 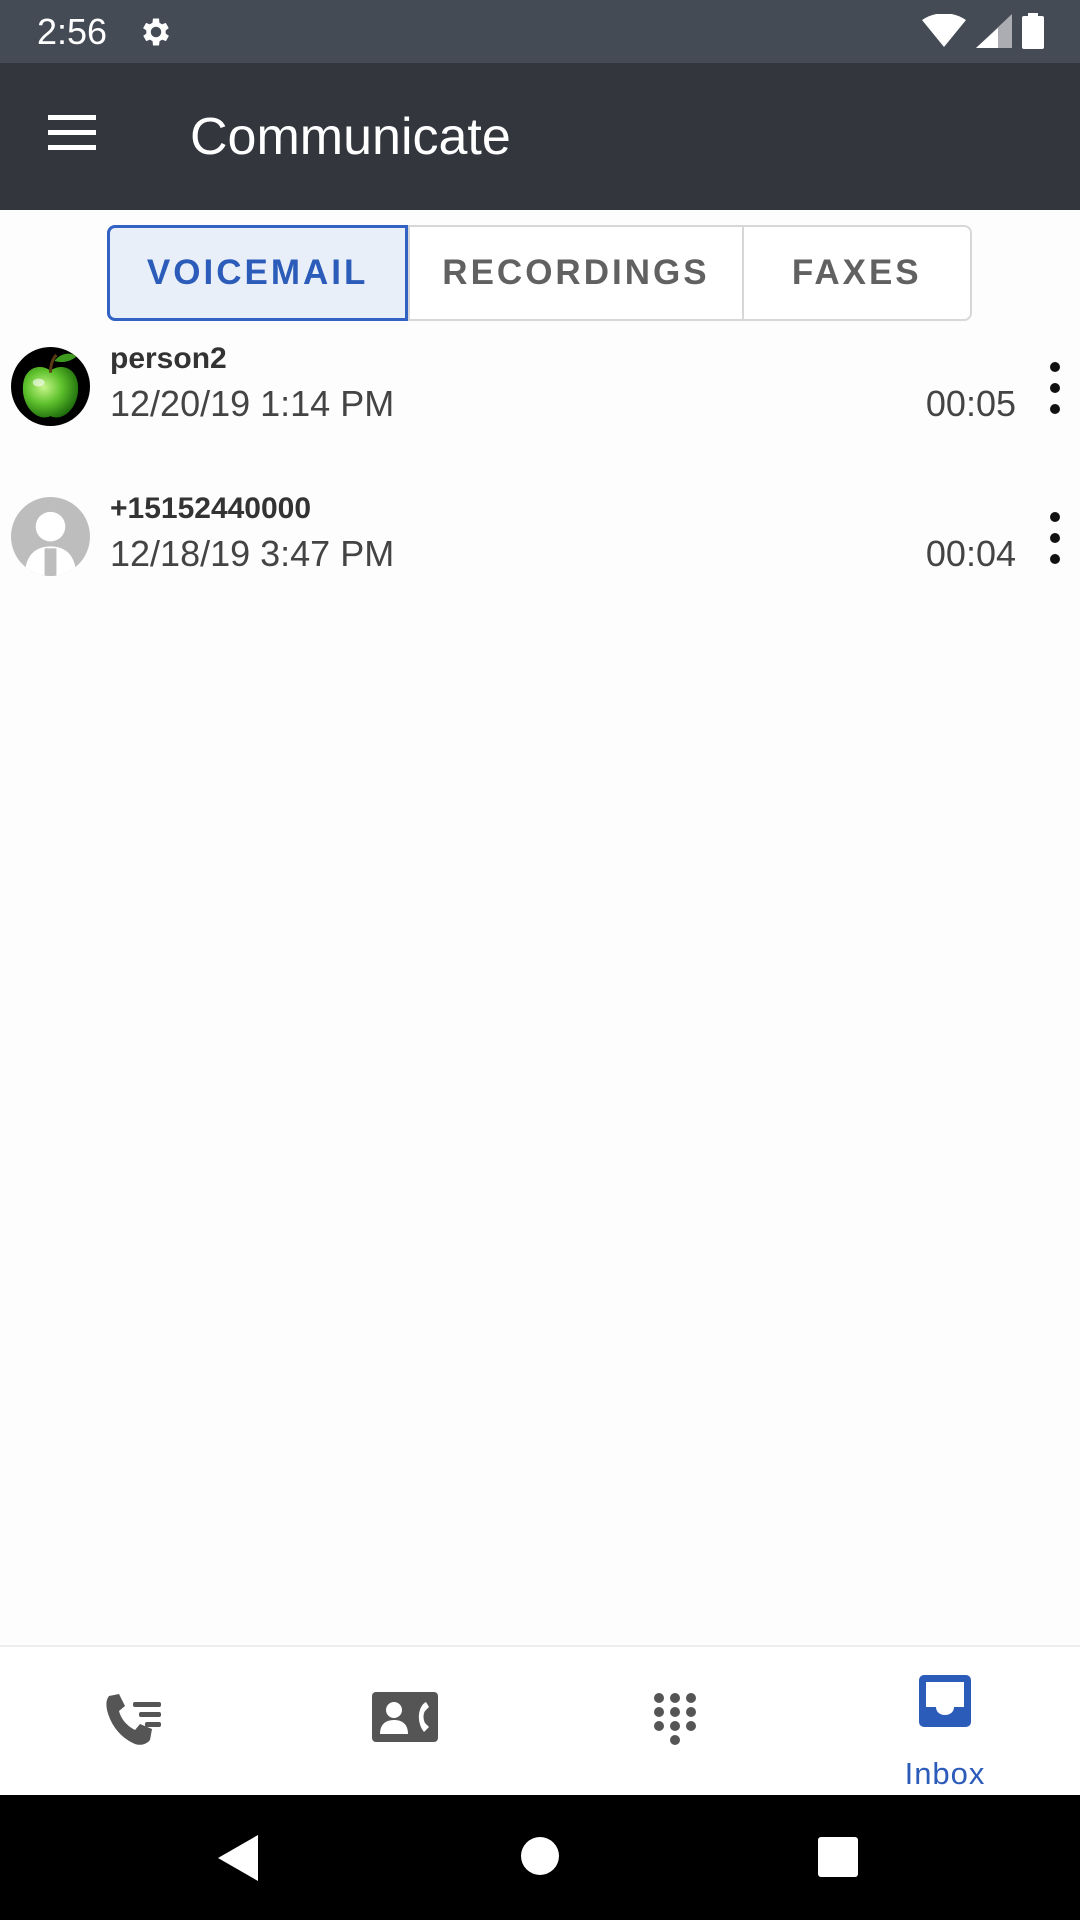 What do you see at coordinates (405, 1717) in the screenshot?
I see `contacts-icon` at bounding box center [405, 1717].